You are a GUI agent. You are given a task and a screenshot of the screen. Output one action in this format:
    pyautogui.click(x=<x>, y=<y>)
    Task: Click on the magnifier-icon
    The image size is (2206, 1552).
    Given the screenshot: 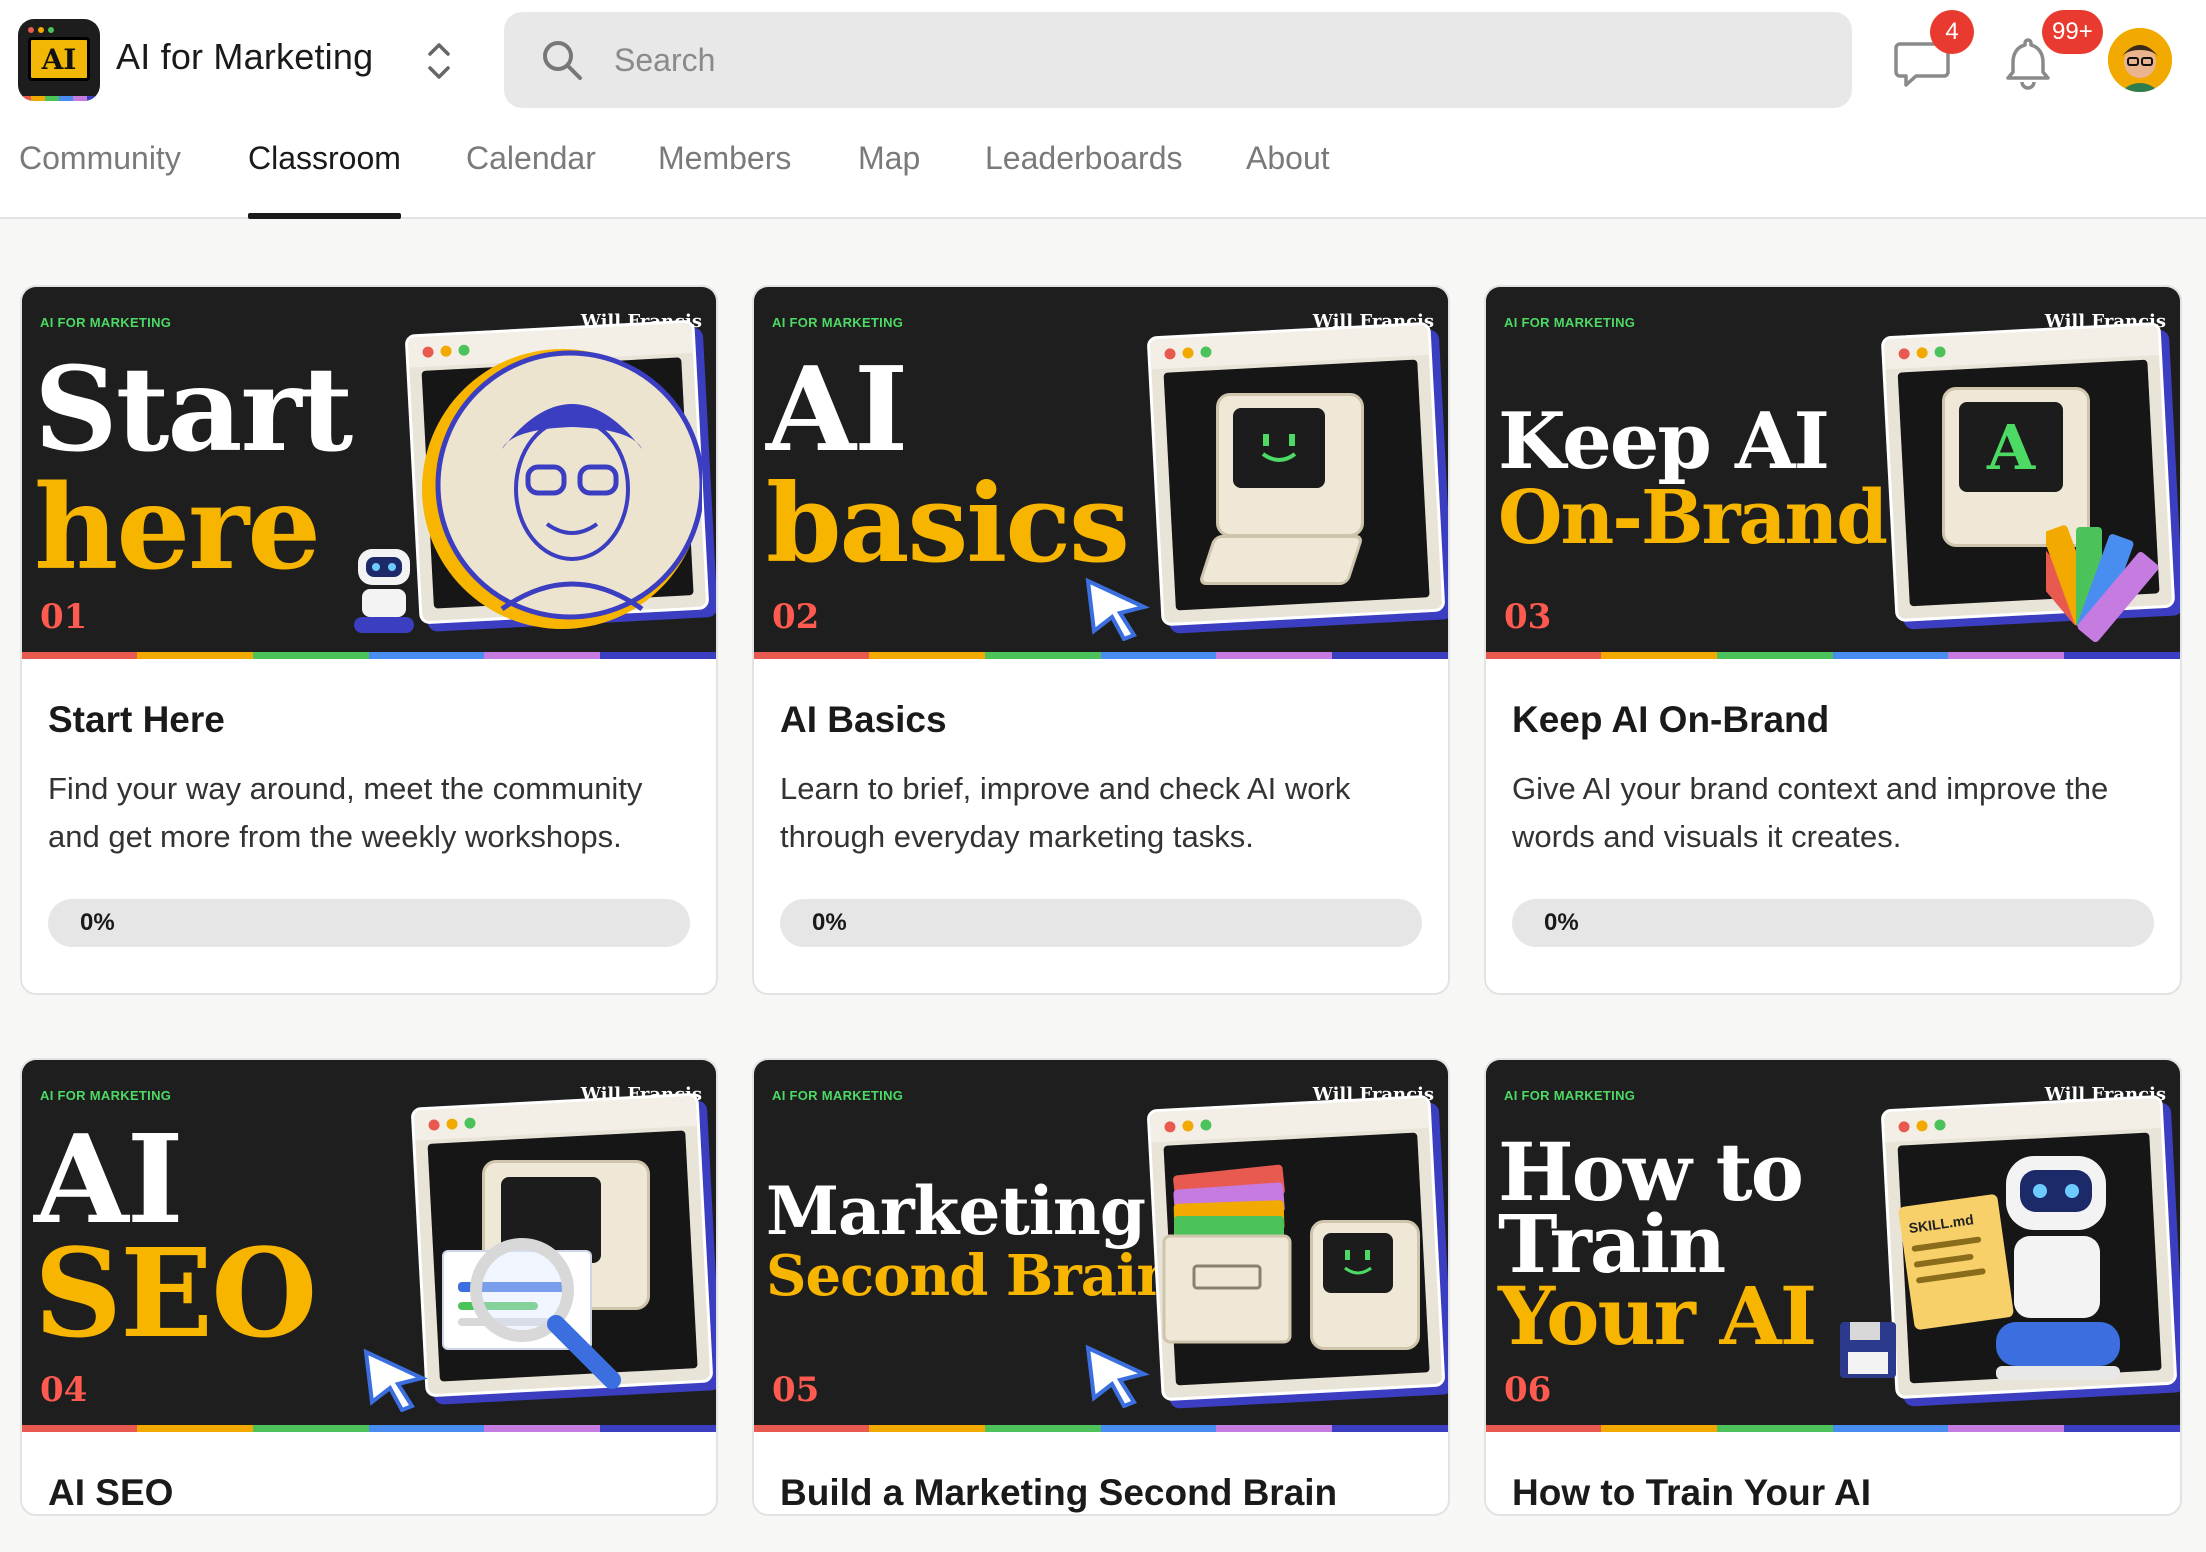 What is the action you would take?
    pyautogui.click(x=545, y=1313)
    